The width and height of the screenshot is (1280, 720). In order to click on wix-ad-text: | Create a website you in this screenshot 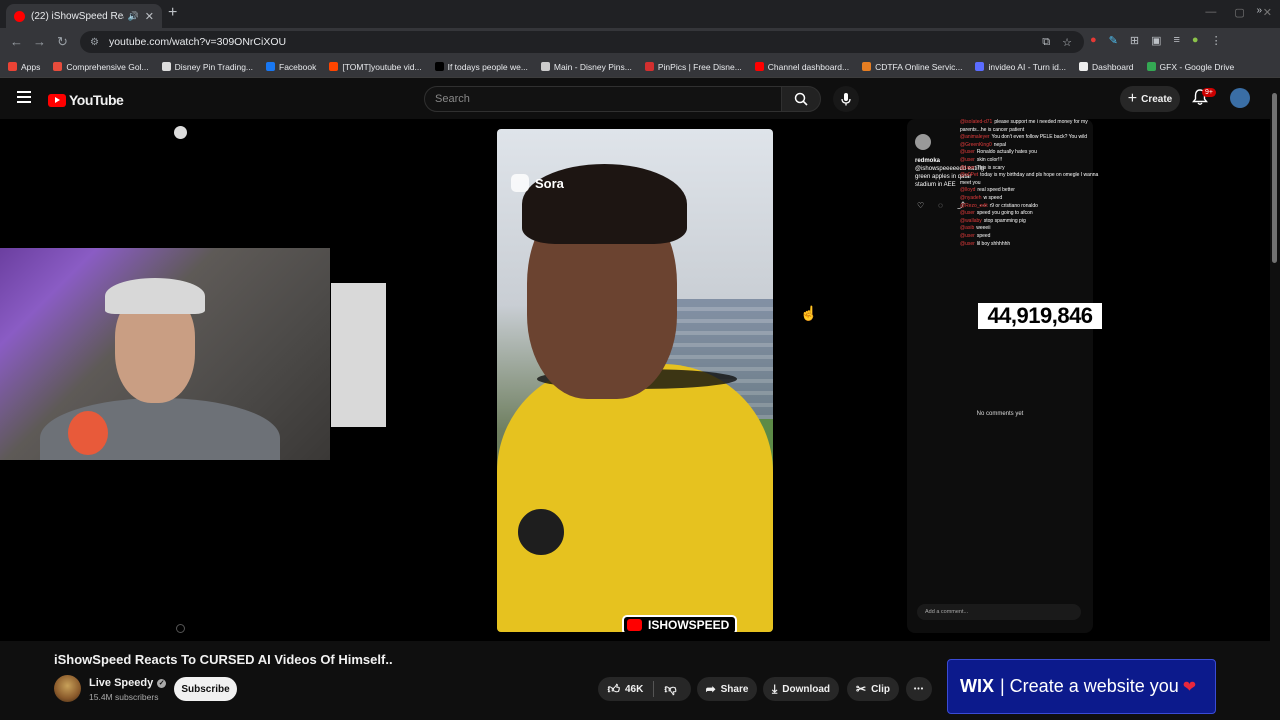, I will do `click(1089, 686)`.